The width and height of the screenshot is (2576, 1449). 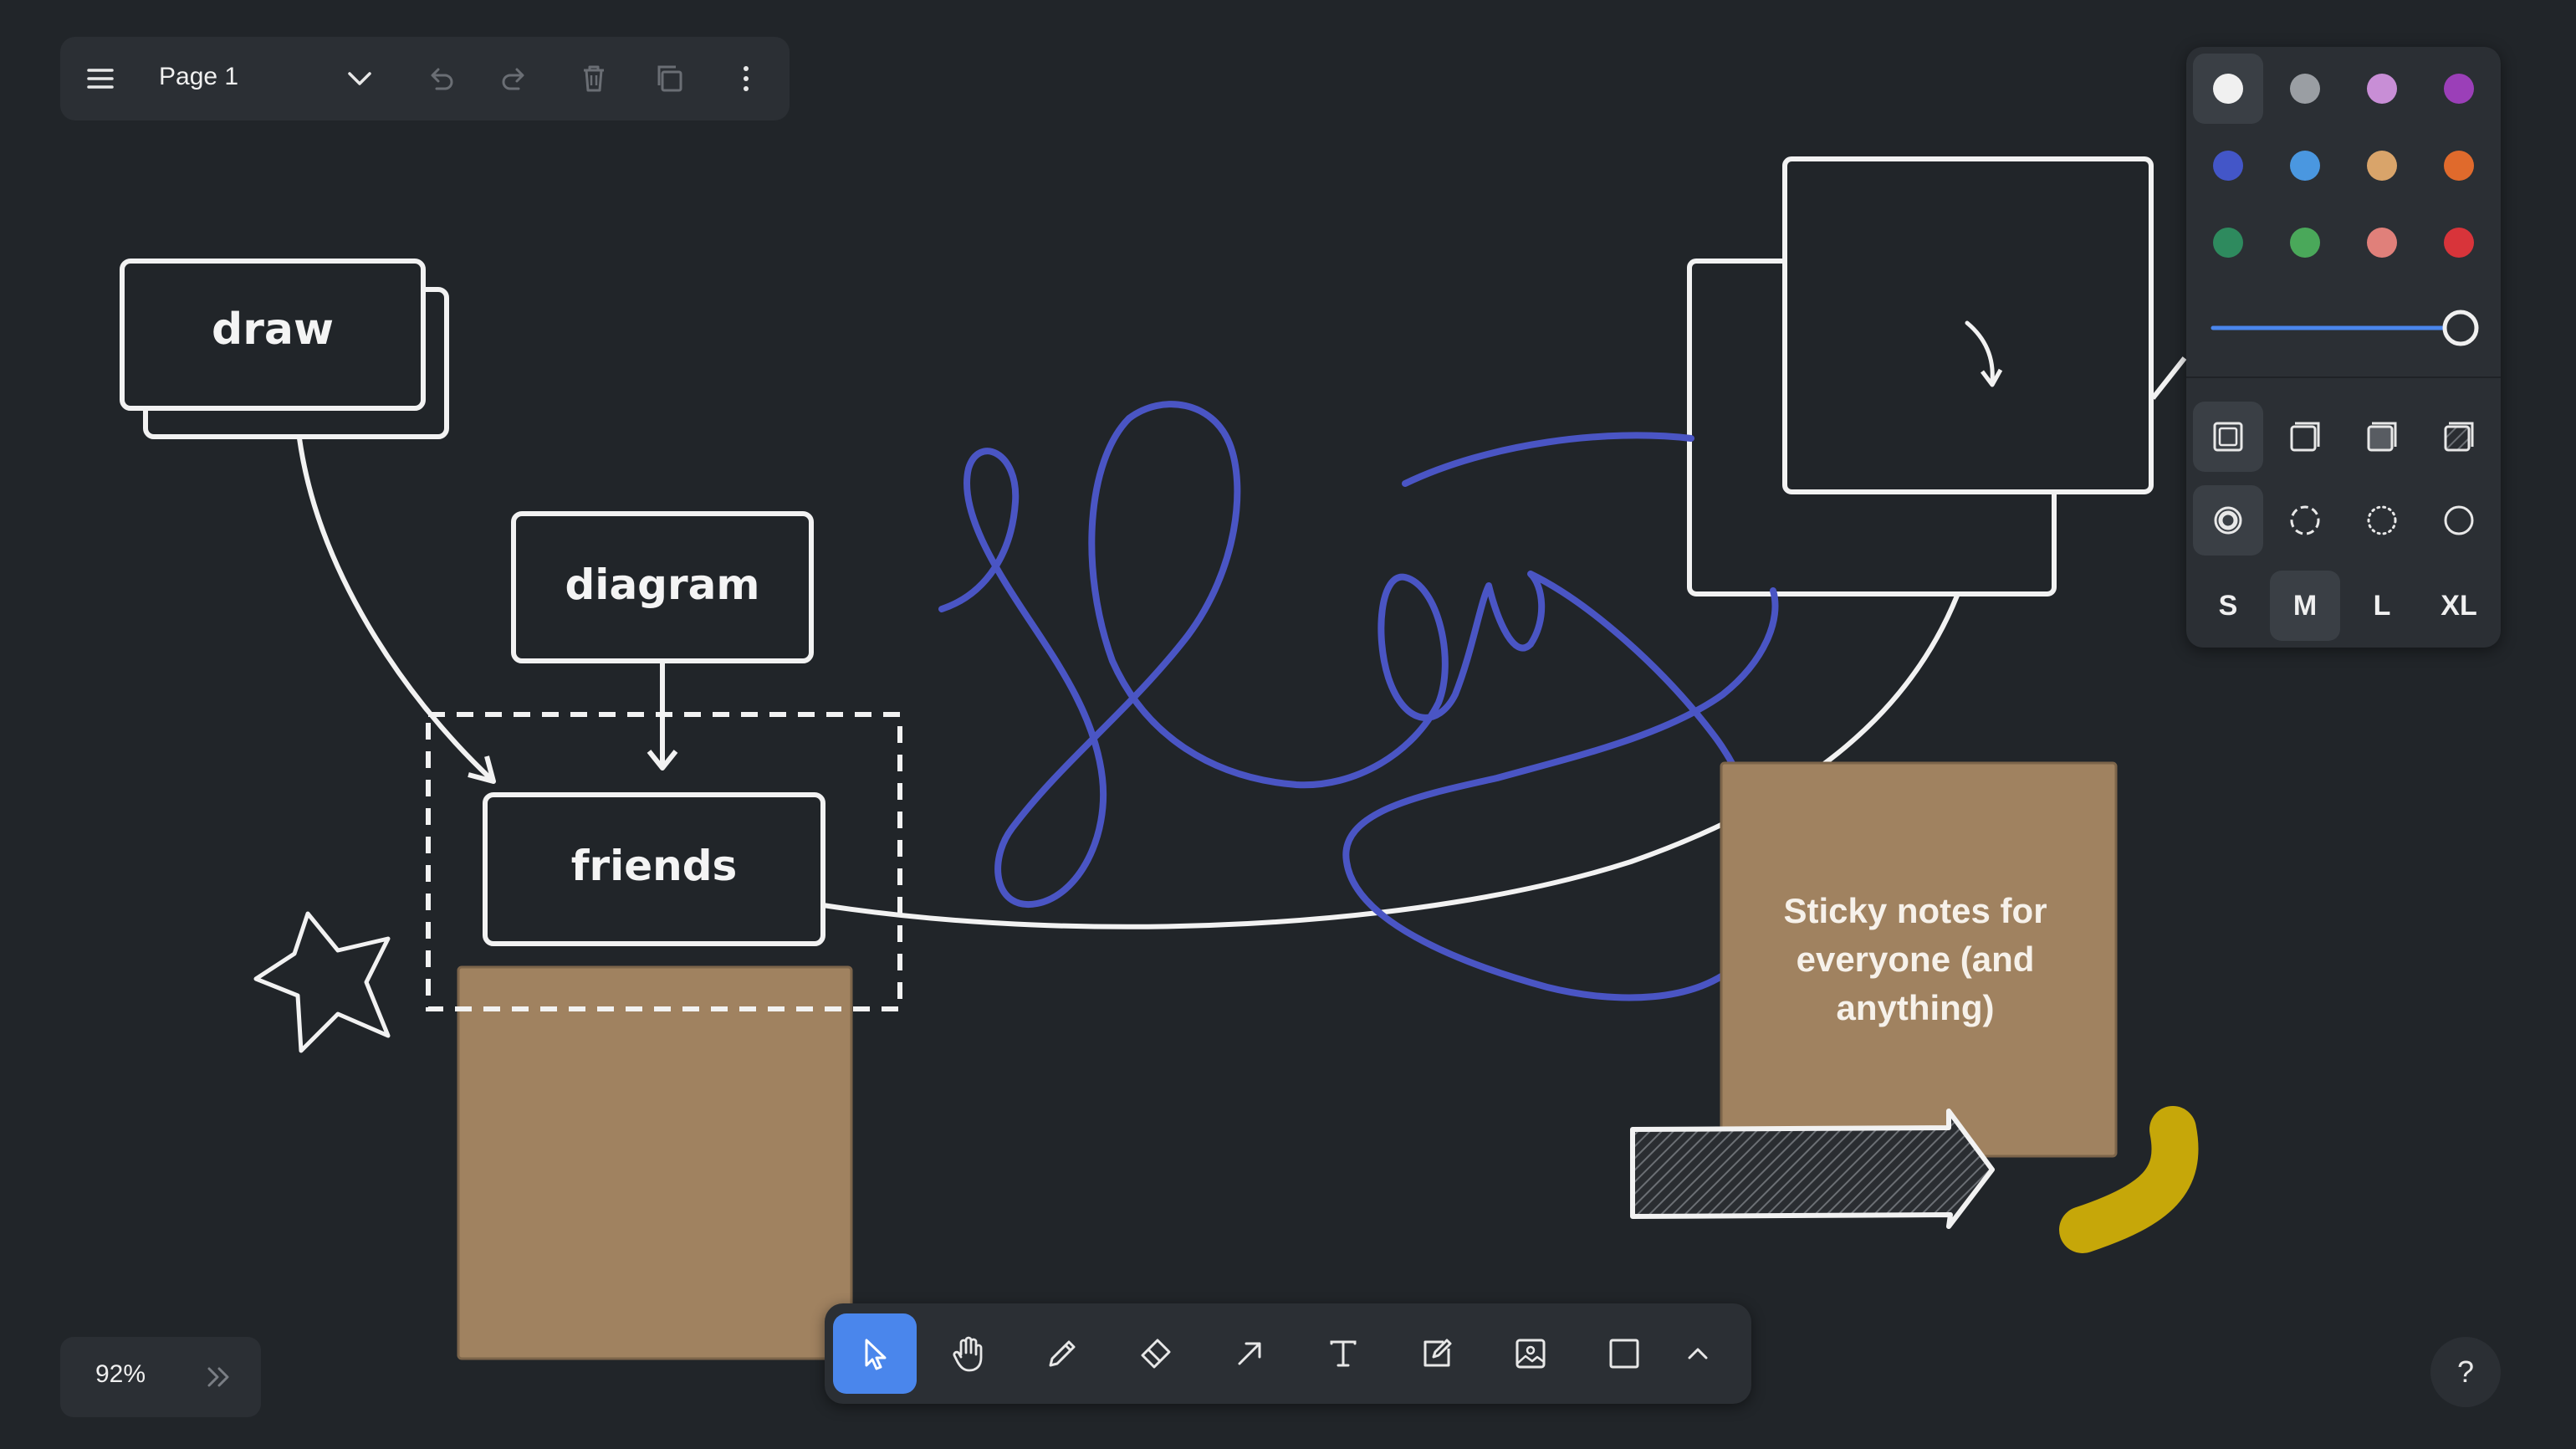 I want to click on dash-dotted-option, so click(x=2382, y=520).